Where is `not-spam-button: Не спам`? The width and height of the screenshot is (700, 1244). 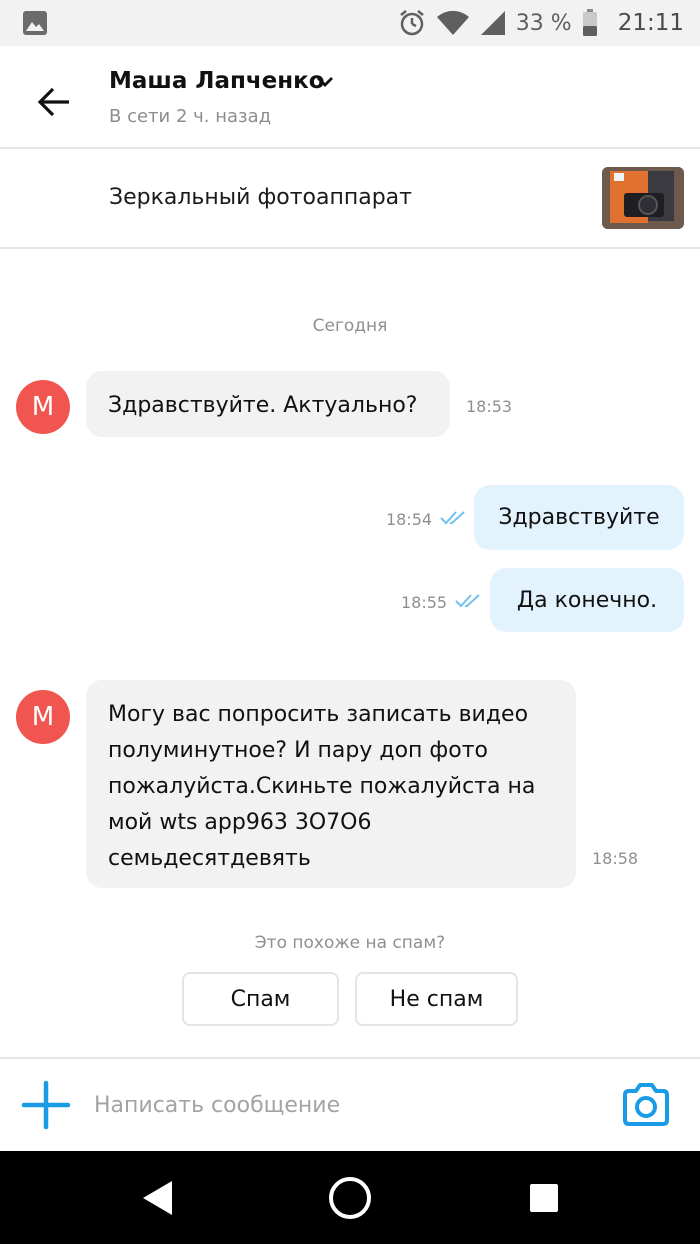 not-spam-button: Не спам is located at coordinates (436, 999).